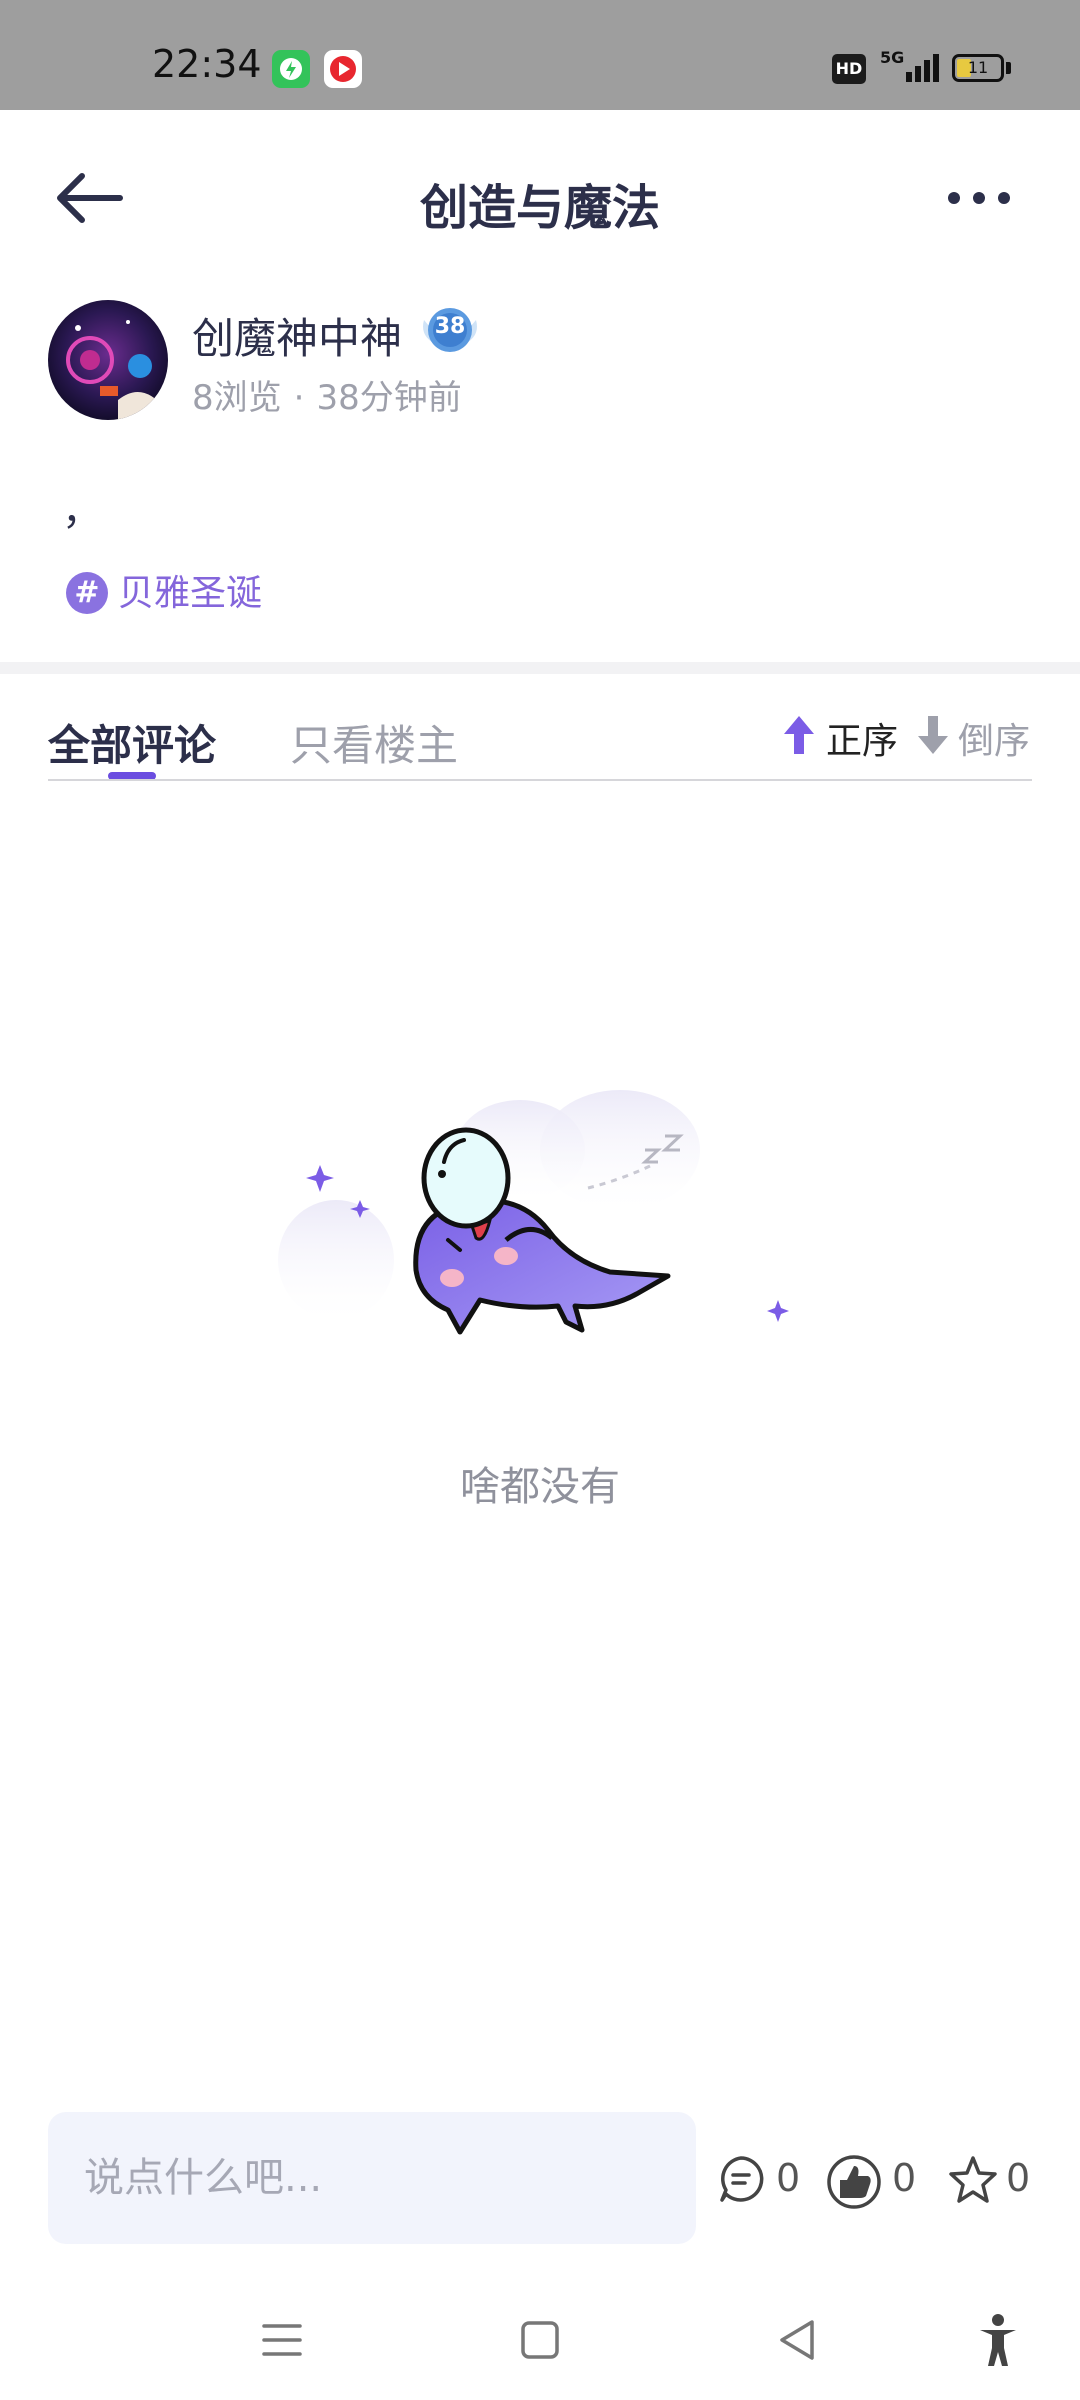 The image size is (1080, 2400). Describe the element at coordinates (82, 511) in the screenshot. I see `post-content: ，` at that location.